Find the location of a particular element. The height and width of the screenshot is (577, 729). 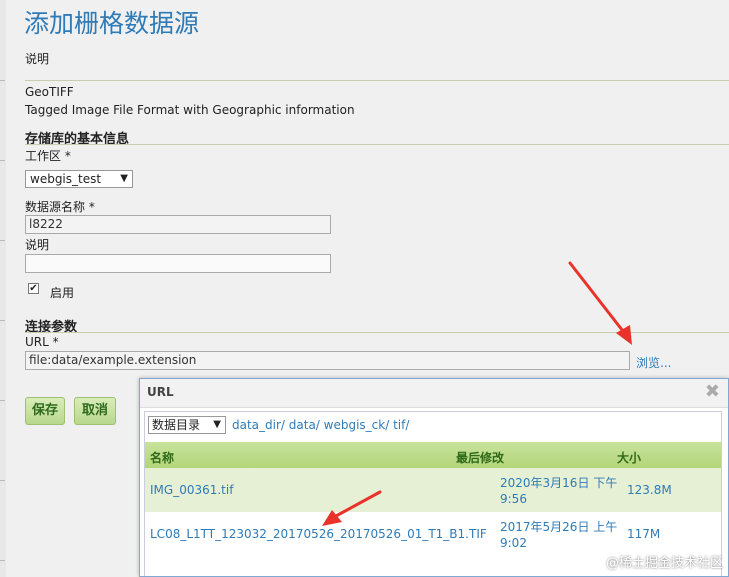

url-input: file:data/example.extension is located at coordinates (327, 360).